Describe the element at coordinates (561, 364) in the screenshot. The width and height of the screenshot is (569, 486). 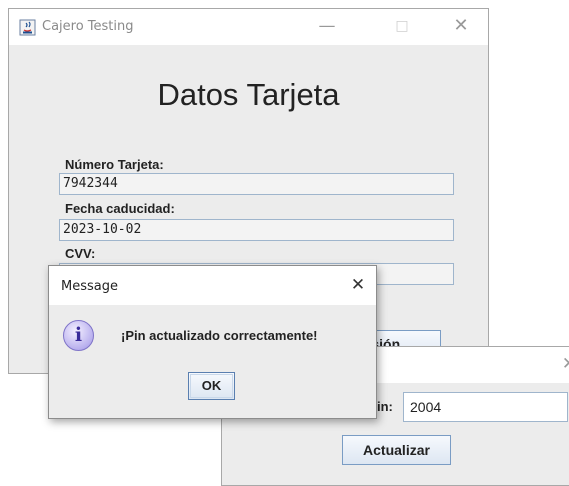
I see `pin-window-close-button: ✕` at that location.